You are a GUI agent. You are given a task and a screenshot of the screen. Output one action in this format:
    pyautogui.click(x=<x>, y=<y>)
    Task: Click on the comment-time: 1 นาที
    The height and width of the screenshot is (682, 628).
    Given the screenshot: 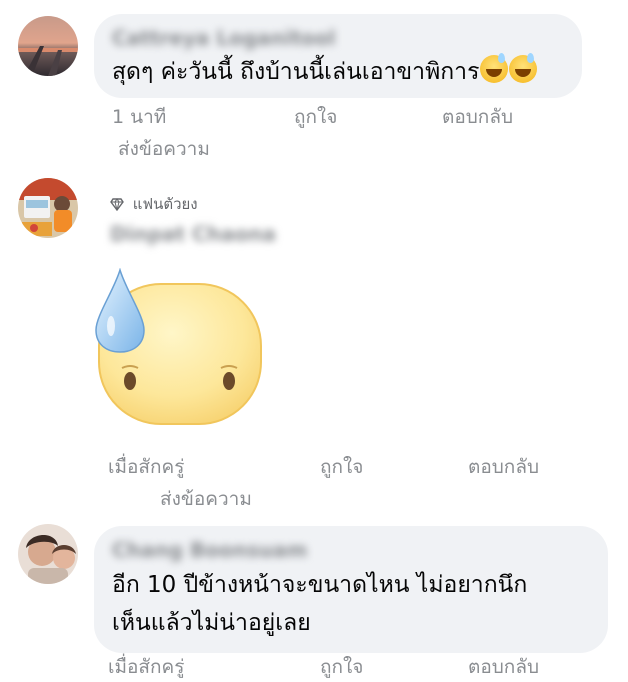 What is the action you would take?
    pyautogui.click(x=139, y=117)
    